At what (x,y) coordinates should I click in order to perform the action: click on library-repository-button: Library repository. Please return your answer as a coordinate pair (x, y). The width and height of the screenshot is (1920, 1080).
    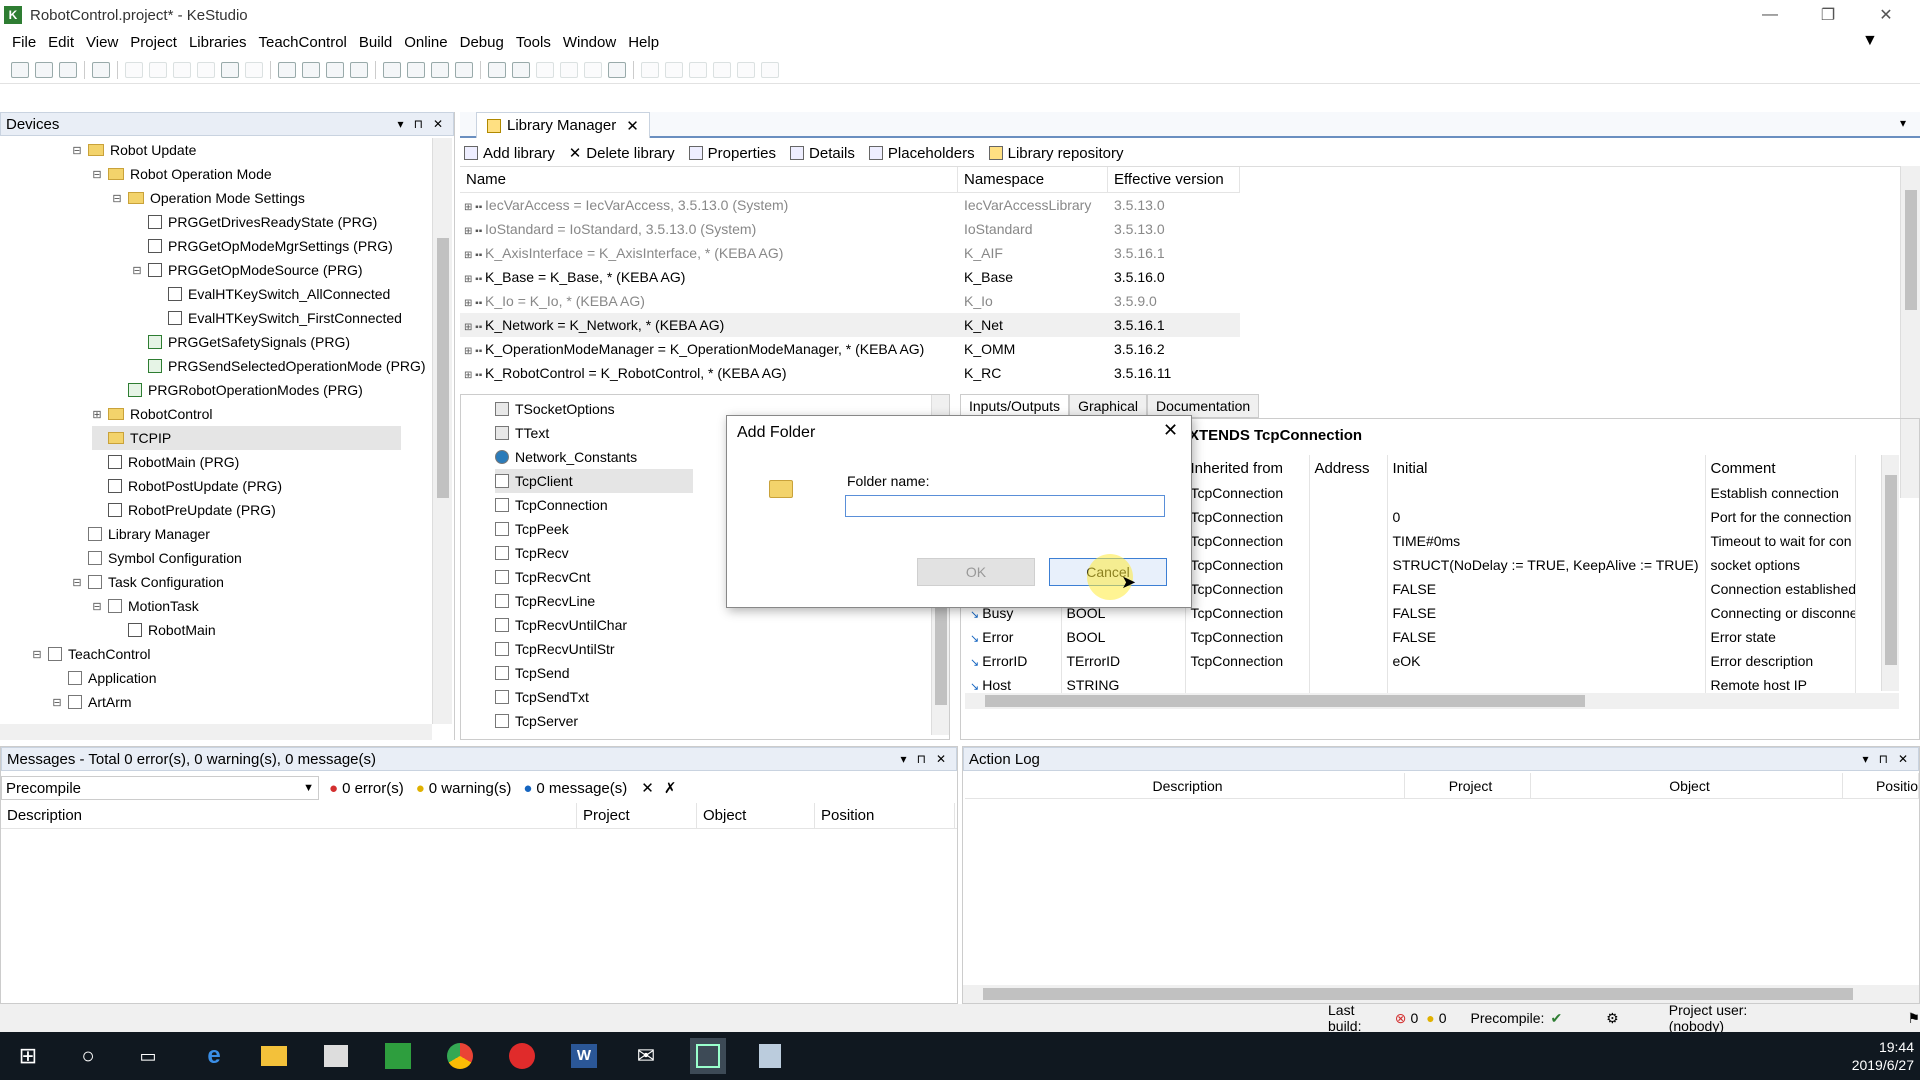
    Looking at the image, I should click on (1056, 153).